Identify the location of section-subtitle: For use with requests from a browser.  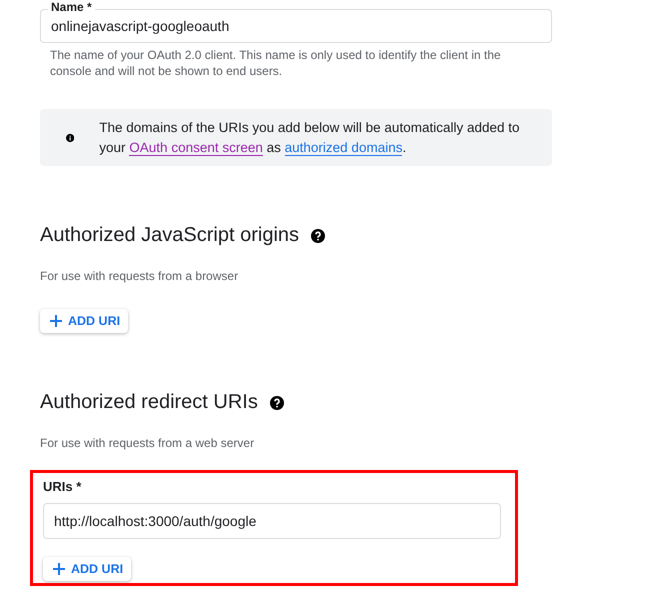
(140, 276).